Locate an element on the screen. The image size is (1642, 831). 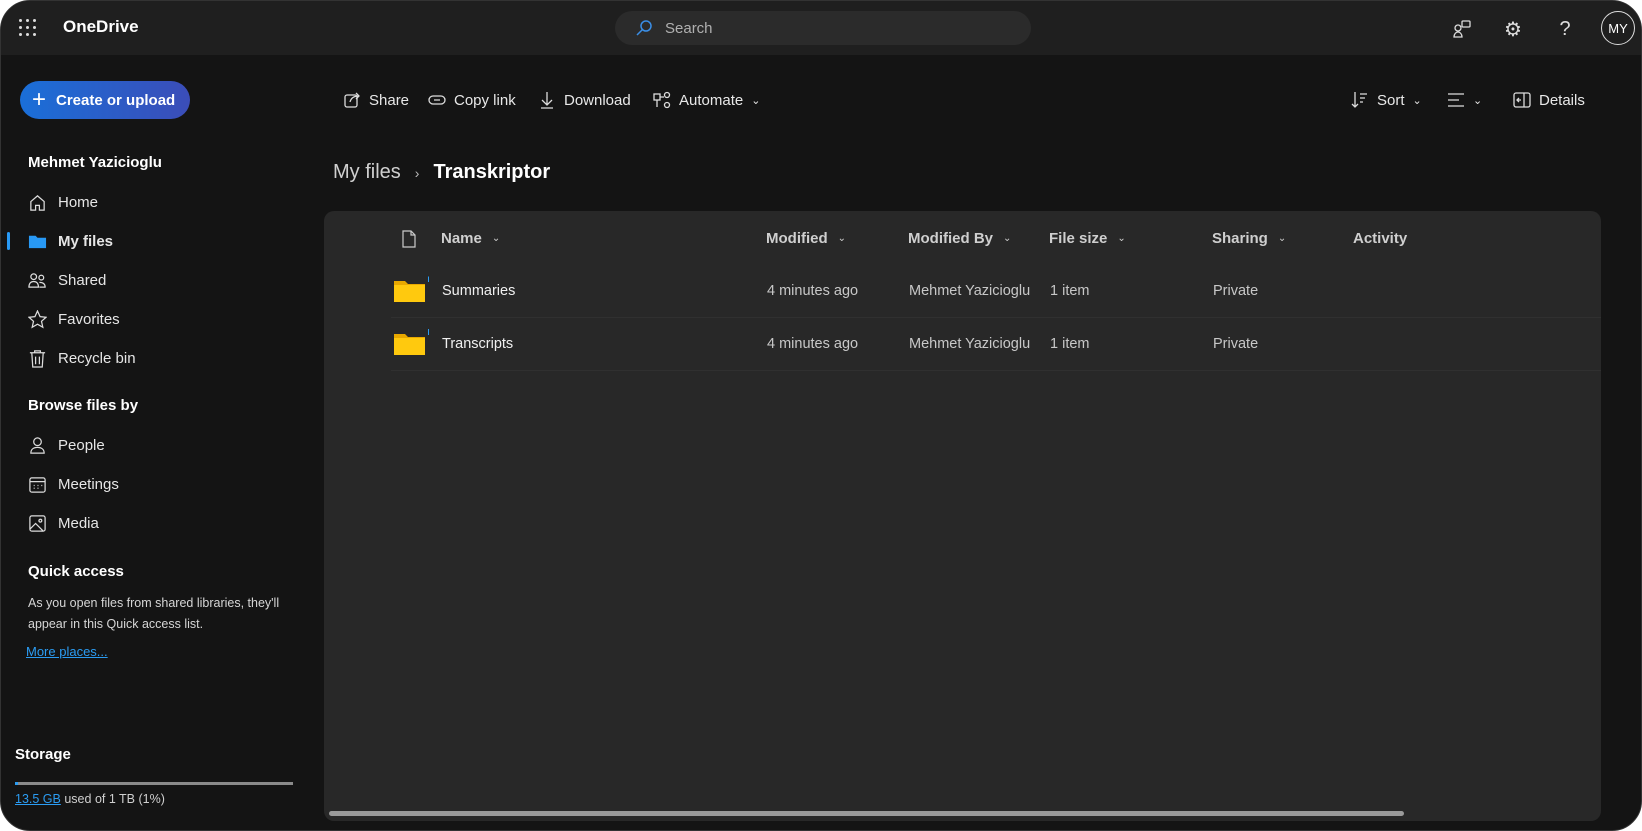
copy-link-button: Copy link is located at coordinates (472, 100).